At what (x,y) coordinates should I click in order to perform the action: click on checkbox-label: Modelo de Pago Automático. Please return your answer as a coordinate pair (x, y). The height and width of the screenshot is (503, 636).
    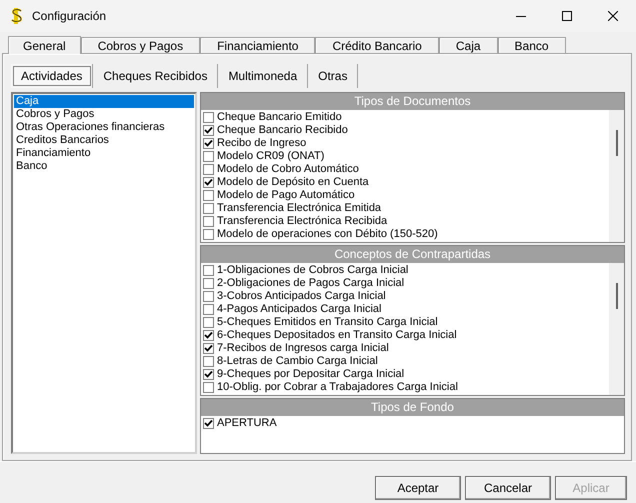
    Looking at the image, I should click on (286, 195).